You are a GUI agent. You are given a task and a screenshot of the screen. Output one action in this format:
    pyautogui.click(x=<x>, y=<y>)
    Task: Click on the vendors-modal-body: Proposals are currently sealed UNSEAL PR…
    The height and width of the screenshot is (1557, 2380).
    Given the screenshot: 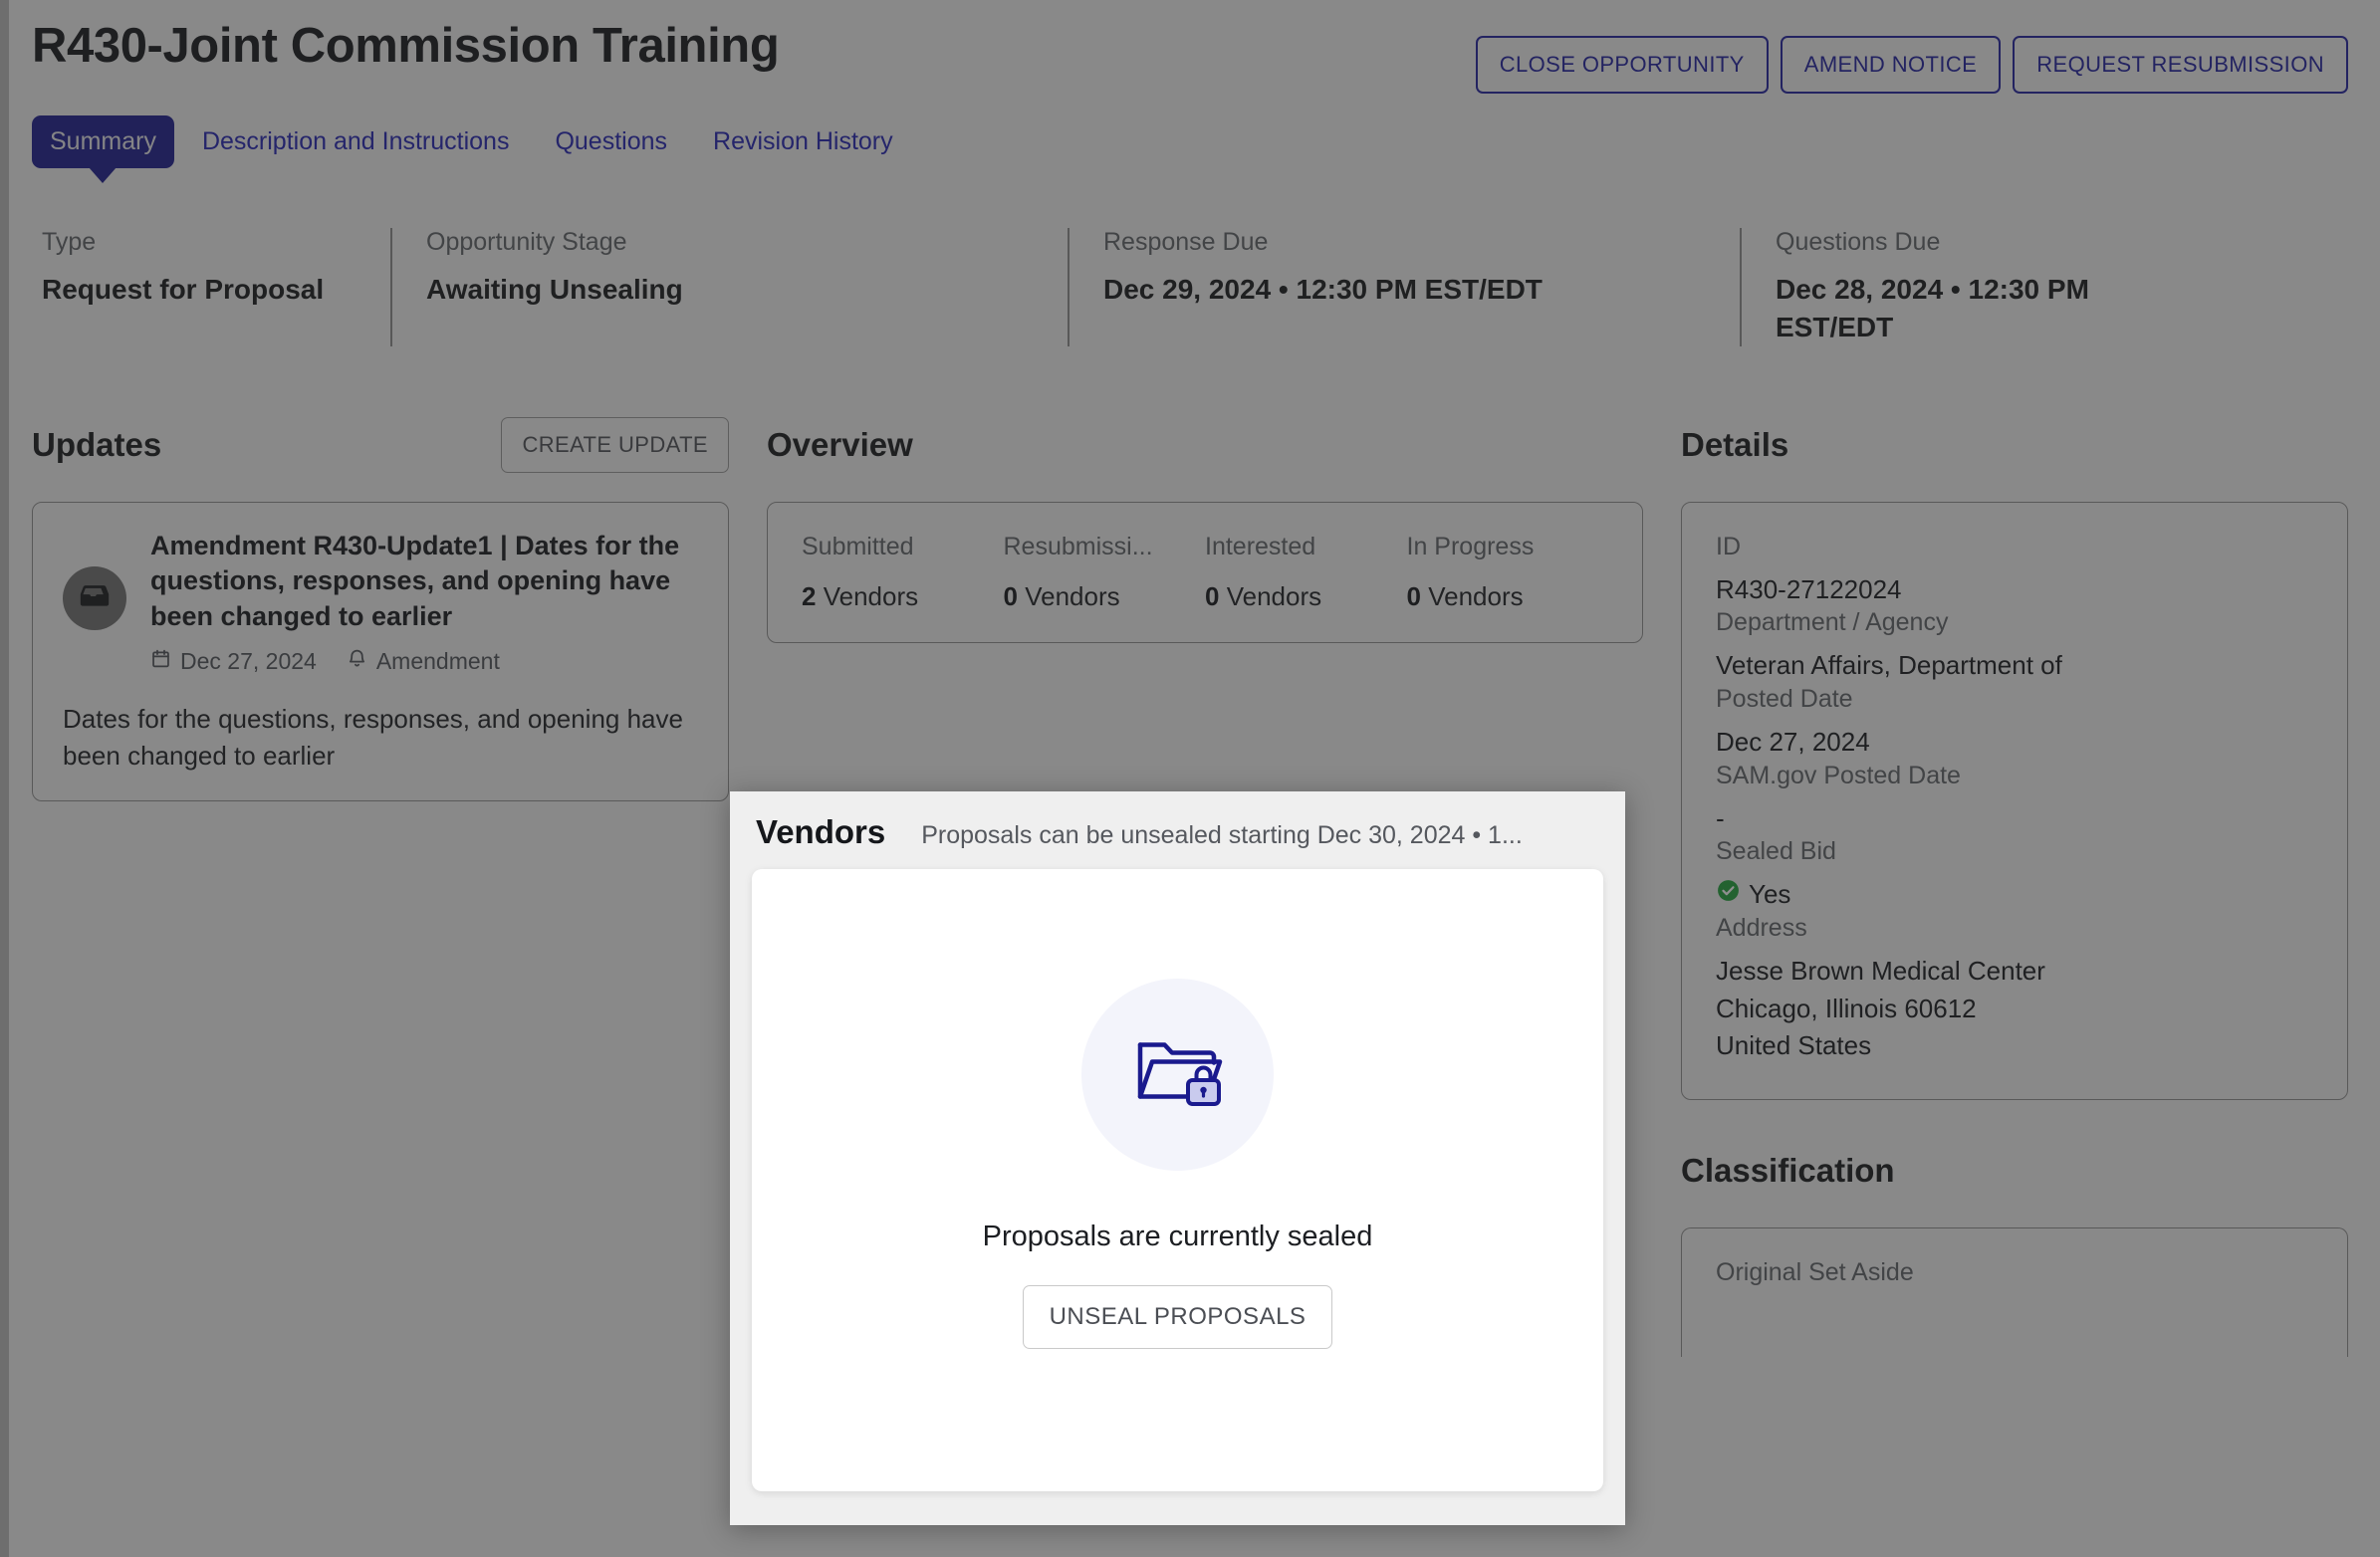 What is the action you would take?
    pyautogui.click(x=1177, y=1180)
    